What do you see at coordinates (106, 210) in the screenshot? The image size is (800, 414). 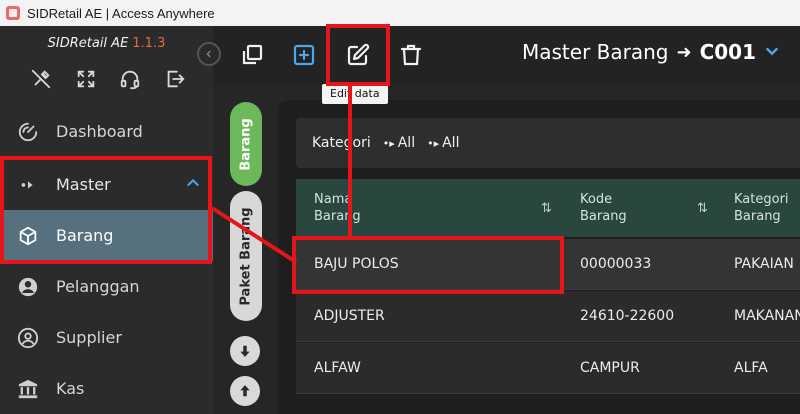 I see `highlight-sidebar-barang` at bounding box center [106, 210].